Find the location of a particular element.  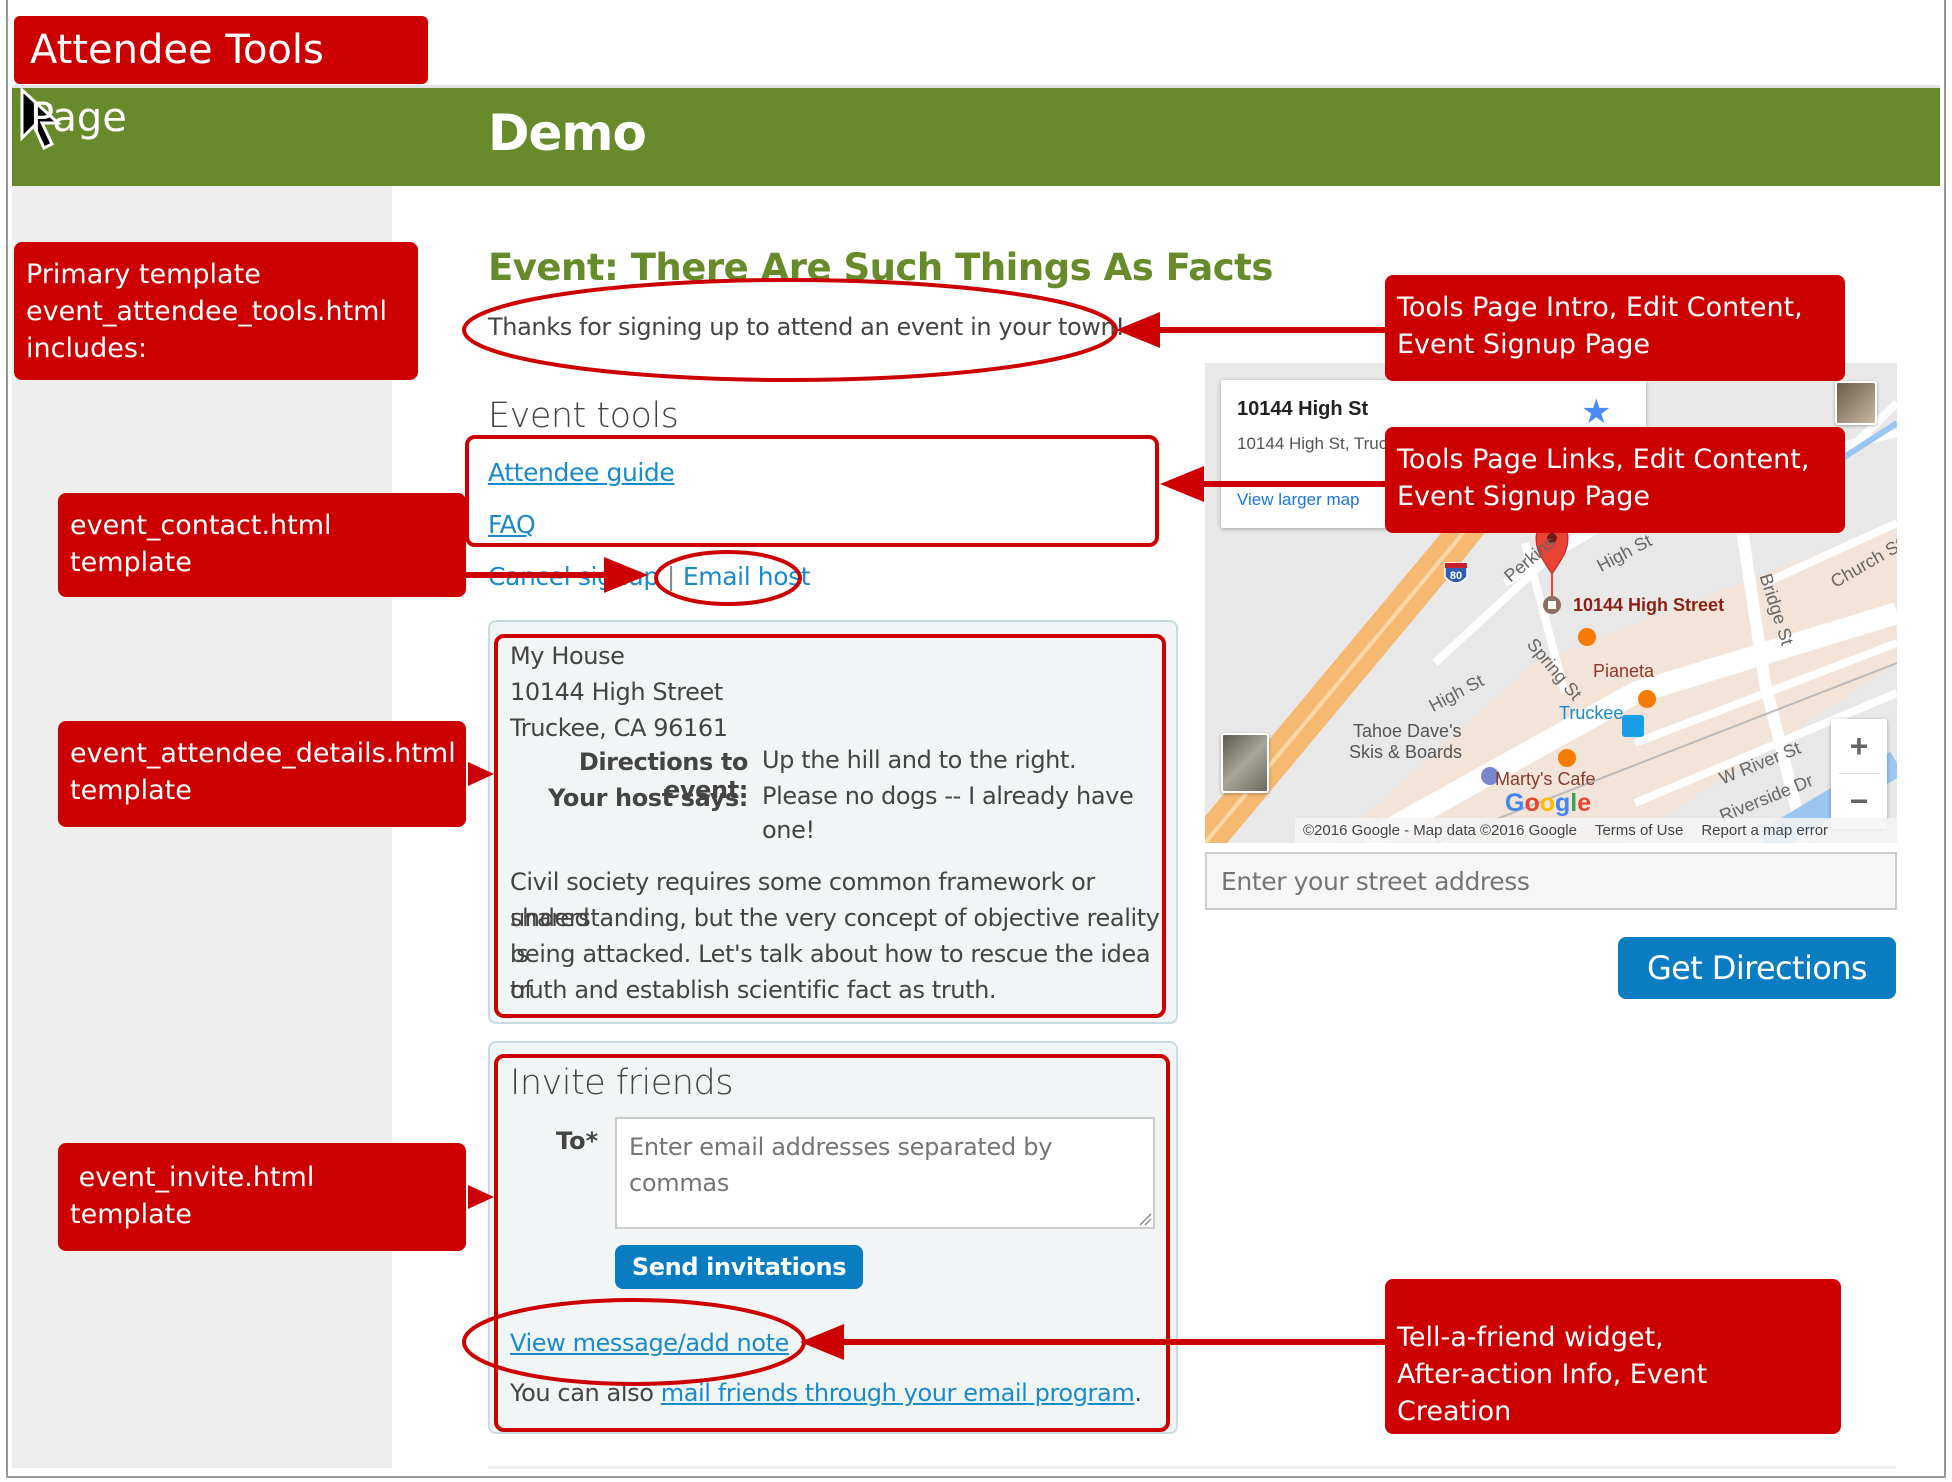

place-label: Marty's Cafe is located at coordinates (1545, 779).